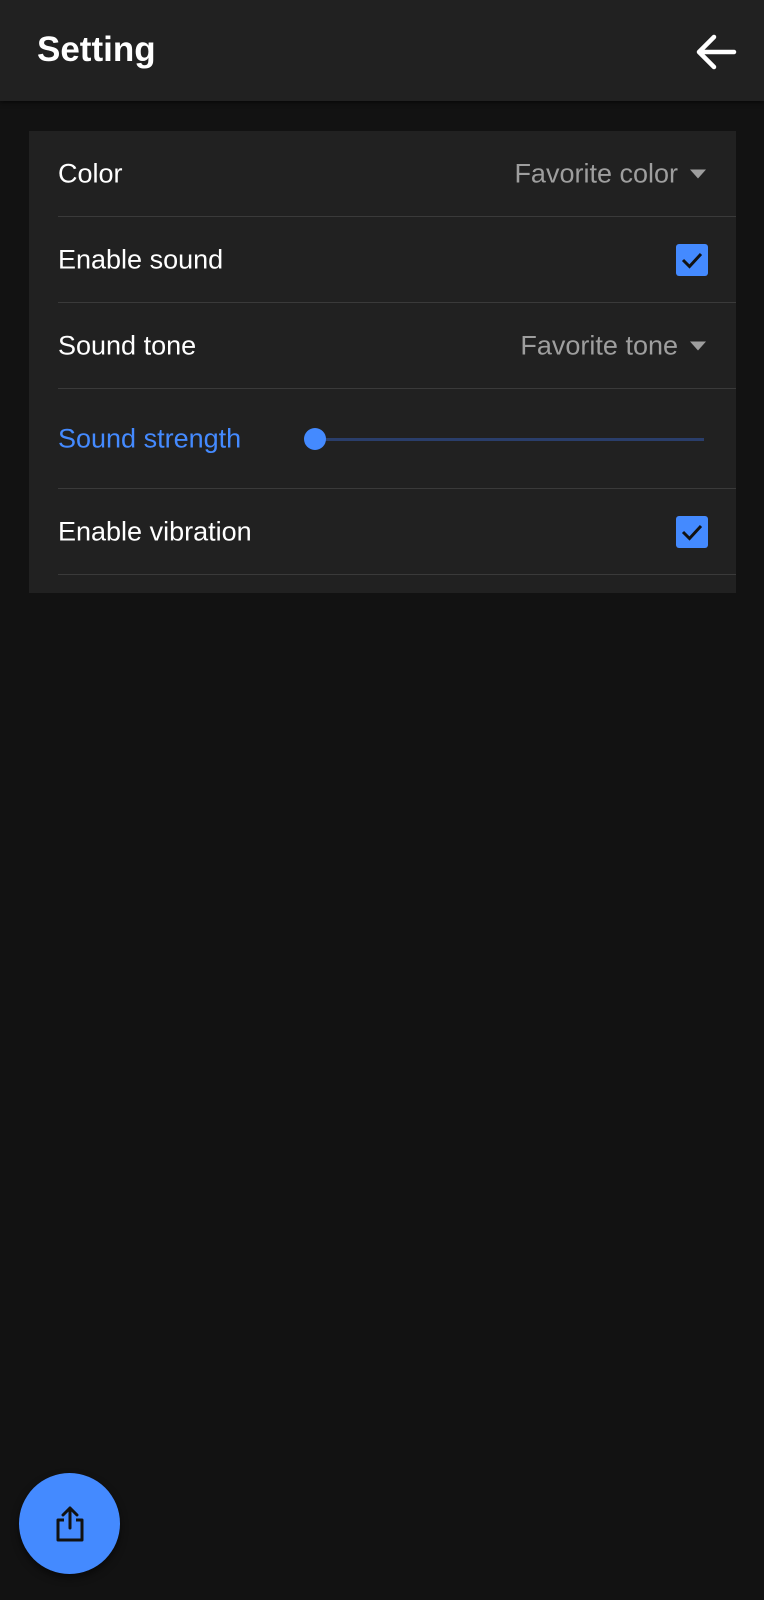 This screenshot has height=1600, width=764. I want to click on enable-sound-checkbox, so click(692, 260).